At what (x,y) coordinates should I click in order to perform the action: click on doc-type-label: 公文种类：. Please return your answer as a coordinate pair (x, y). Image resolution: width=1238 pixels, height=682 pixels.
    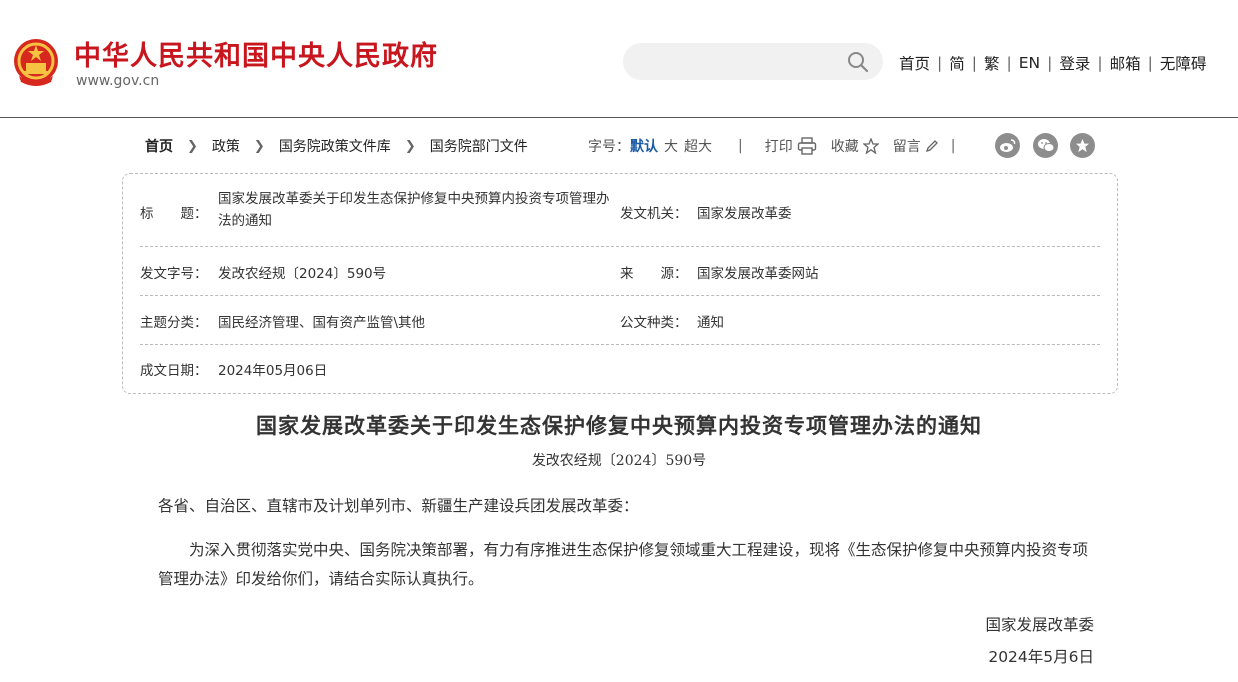
    Looking at the image, I should click on (654, 323).